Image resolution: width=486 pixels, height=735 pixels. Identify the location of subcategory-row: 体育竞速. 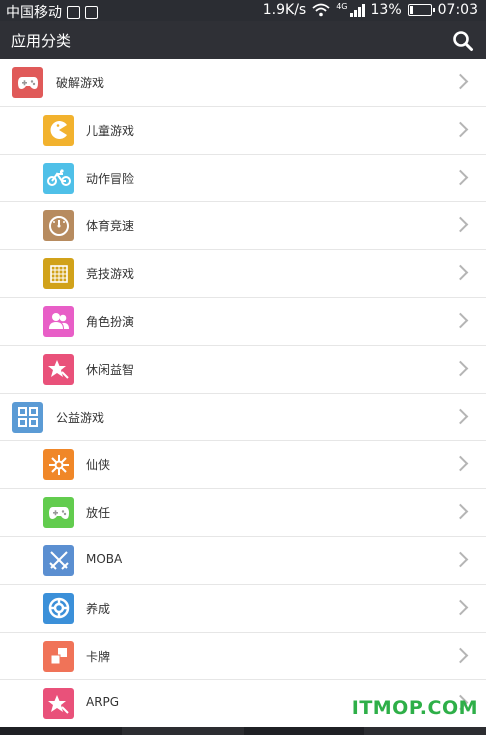
(243, 226).